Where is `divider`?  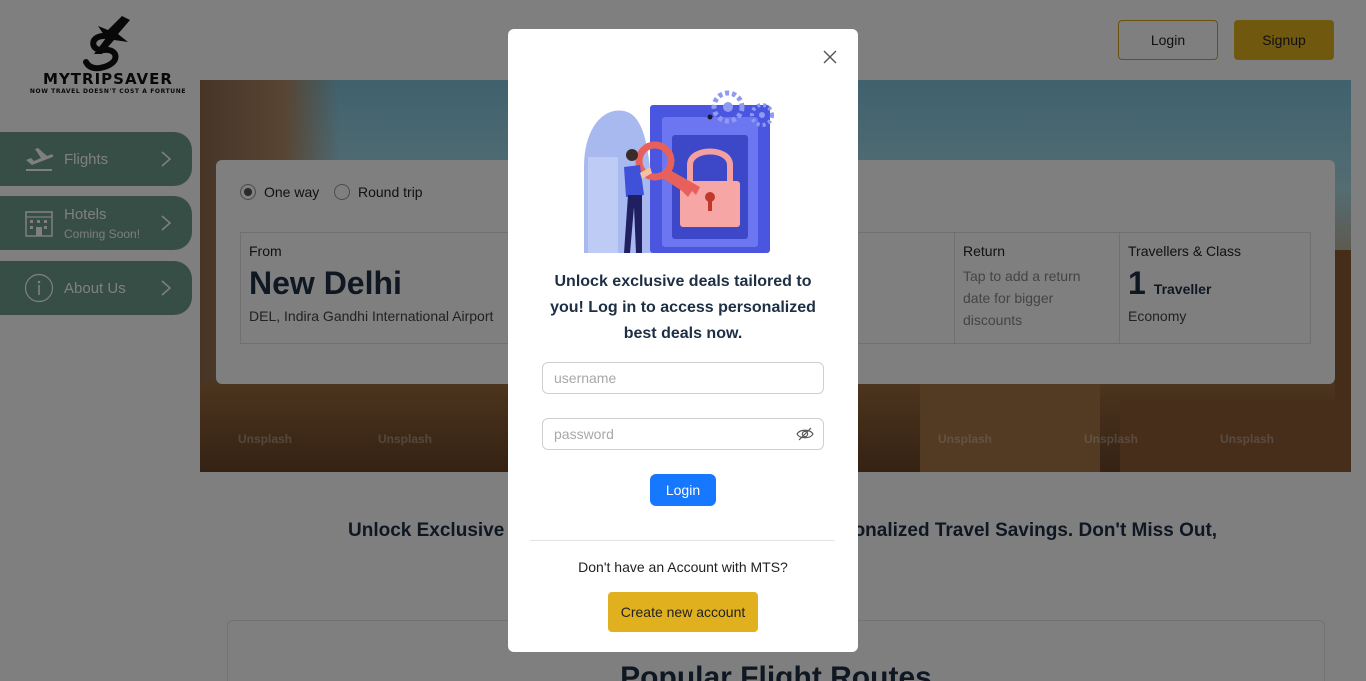 divider is located at coordinates (682, 540).